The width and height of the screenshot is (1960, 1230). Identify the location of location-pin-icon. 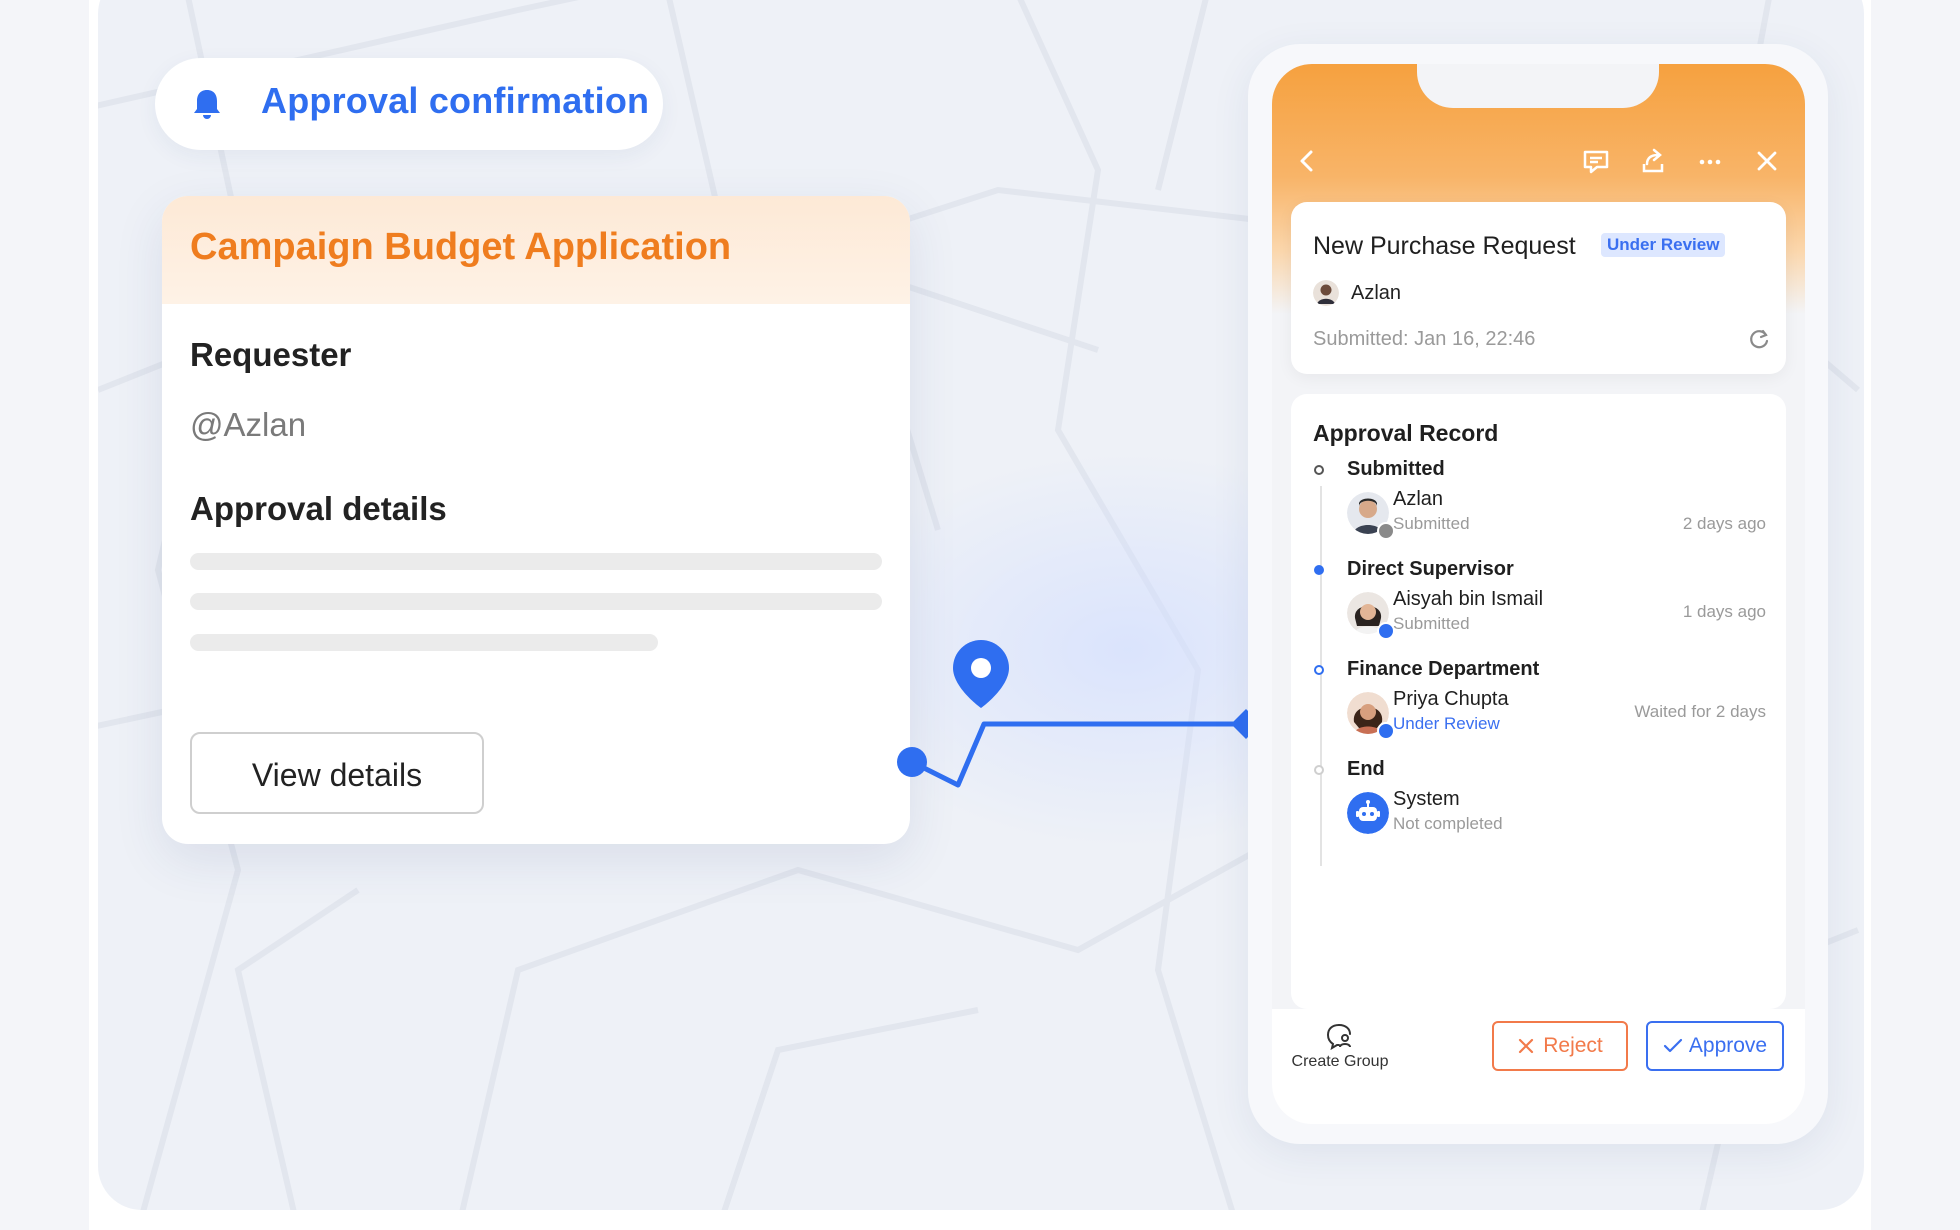
(981, 674).